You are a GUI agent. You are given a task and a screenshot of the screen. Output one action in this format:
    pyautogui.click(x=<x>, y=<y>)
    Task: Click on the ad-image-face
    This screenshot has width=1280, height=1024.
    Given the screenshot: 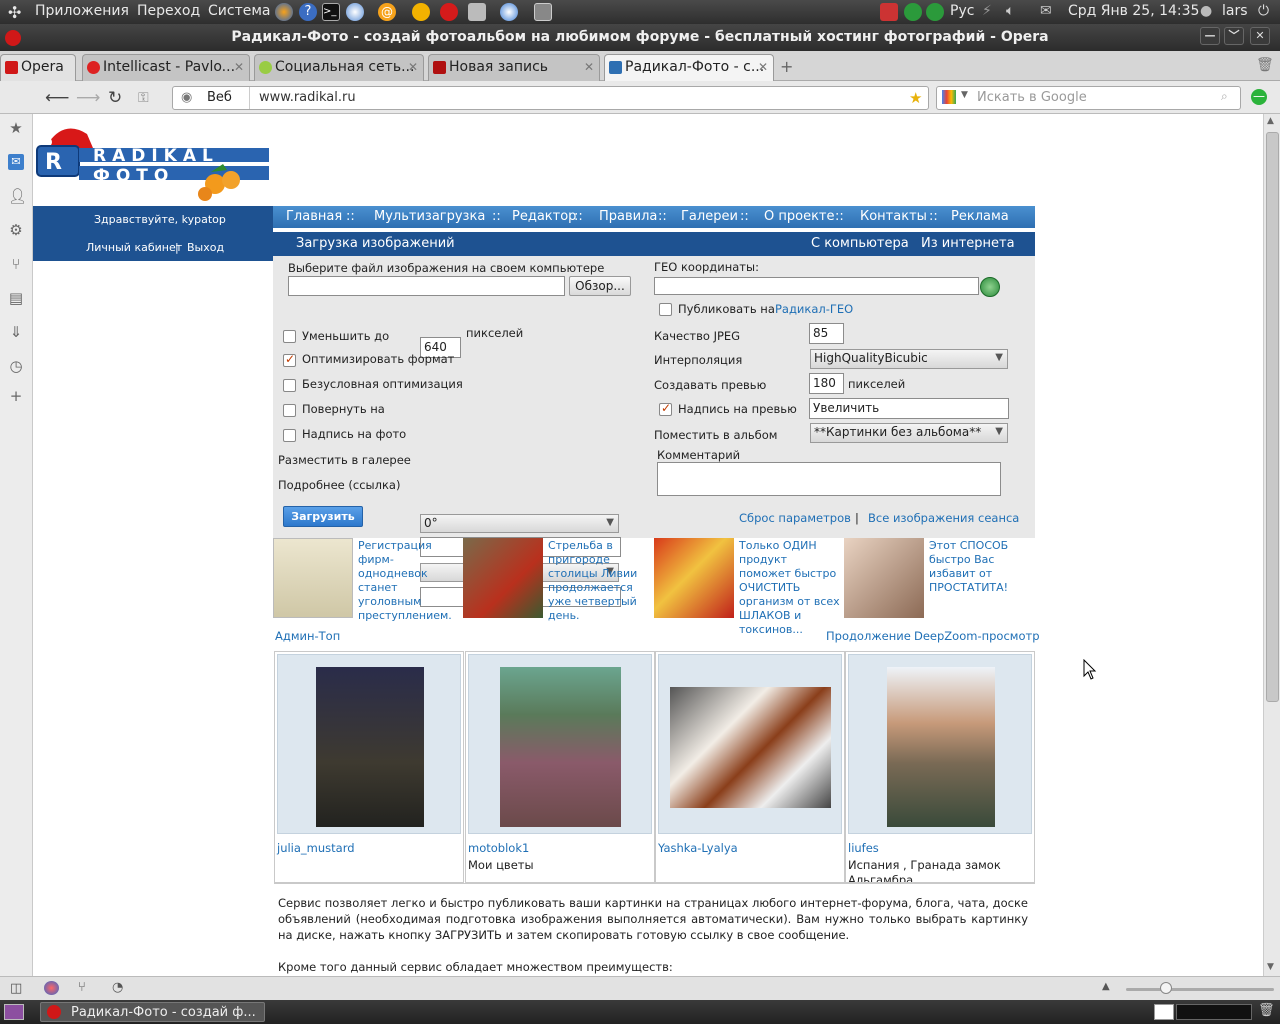 What is the action you would take?
    pyautogui.click(x=884, y=578)
    